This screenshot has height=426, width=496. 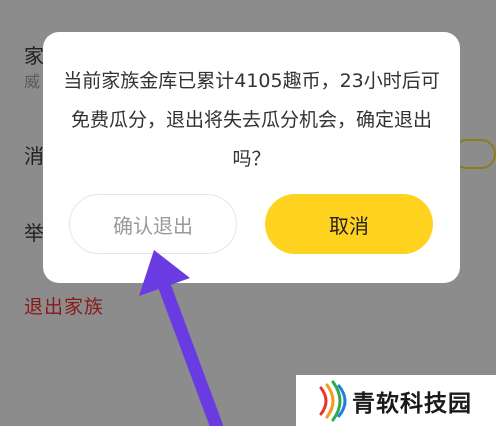 I want to click on watermark-badge: 青软科技园, so click(x=396, y=400).